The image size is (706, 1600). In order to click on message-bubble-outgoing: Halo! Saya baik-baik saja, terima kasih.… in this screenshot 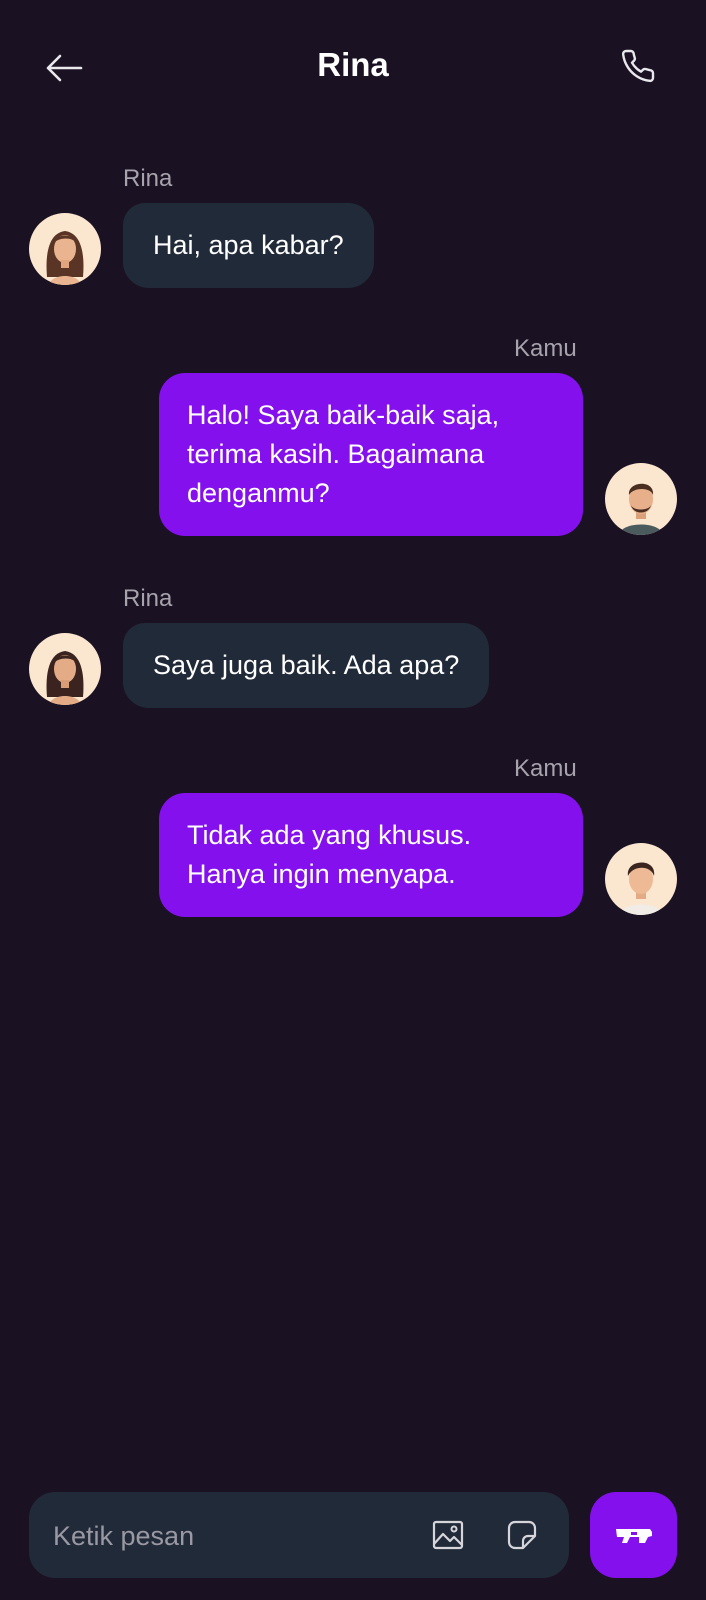, I will do `click(371, 454)`.